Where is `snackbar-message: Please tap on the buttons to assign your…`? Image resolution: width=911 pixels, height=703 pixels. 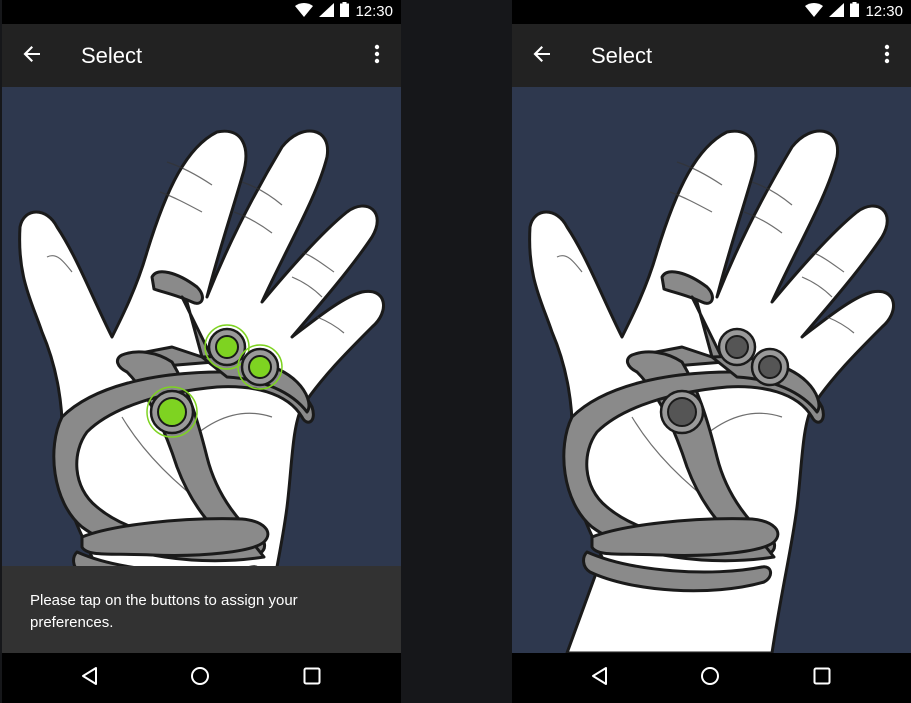
snackbar-message: Please tap on the buttons to assign your… is located at coordinates (164, 611).